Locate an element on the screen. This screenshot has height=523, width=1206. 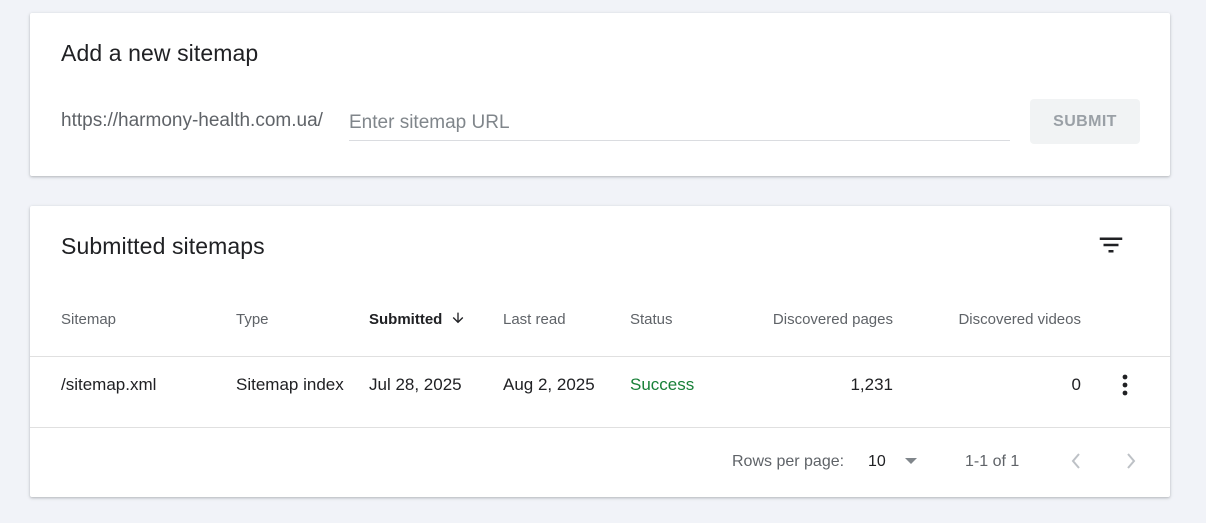
status-badge: Success is located at coordinates (662, 384).